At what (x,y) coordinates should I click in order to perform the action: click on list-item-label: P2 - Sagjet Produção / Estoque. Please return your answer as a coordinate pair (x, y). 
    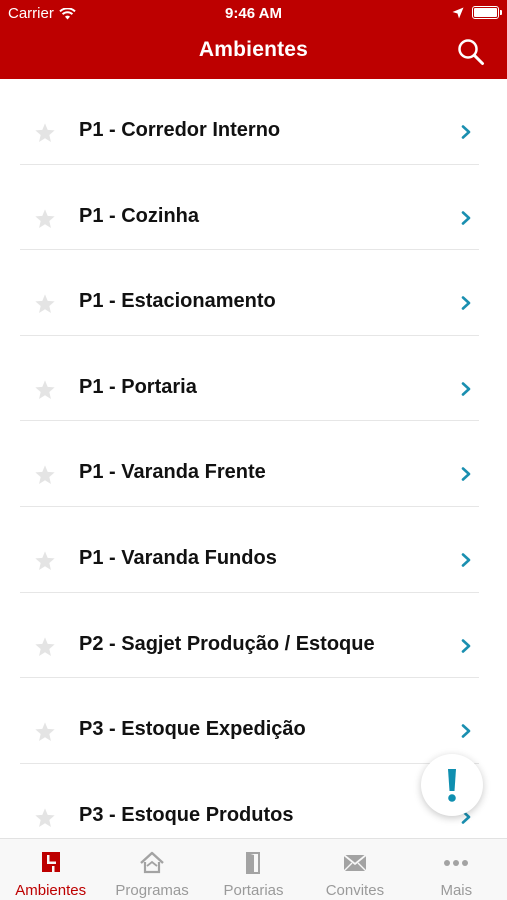
    Looking at the image, I should click on (227, 643).